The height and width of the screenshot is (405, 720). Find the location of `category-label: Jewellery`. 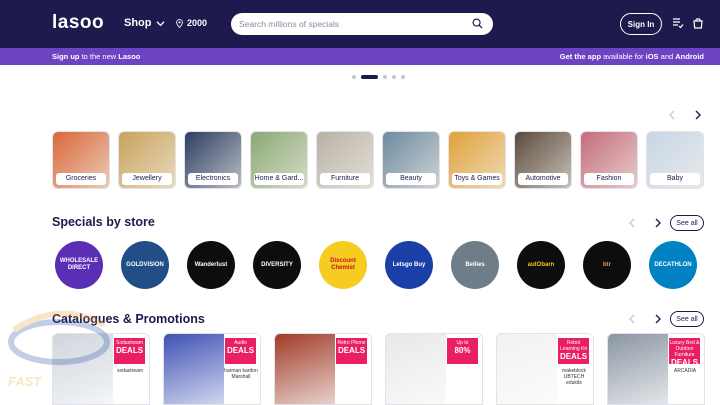

category-label: Jewellery is located at coordinates (147, 179).